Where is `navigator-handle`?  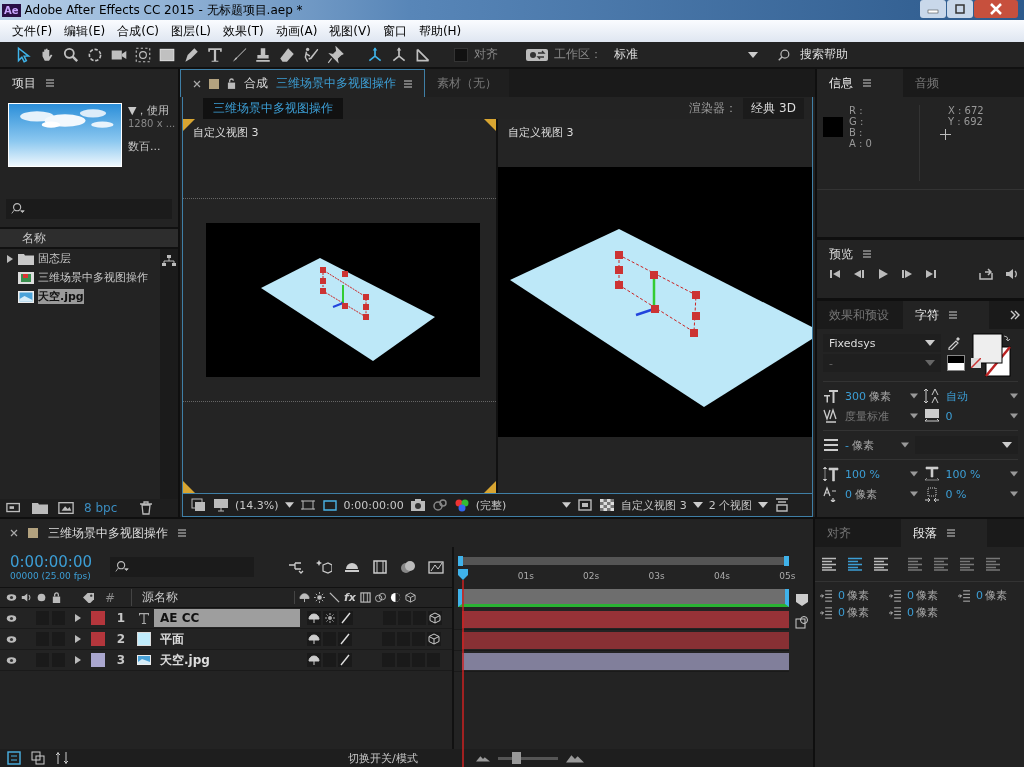
navigator-handle is located at coordinates (460, 561).